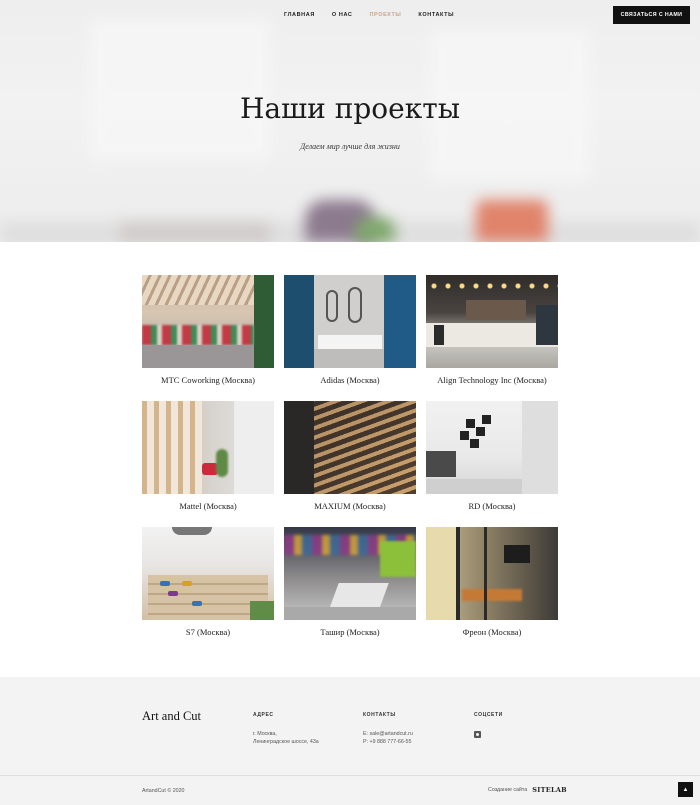 Image resolution: width=700 pixels, height=805 pixels. What do you see at coordinates (299, 15) in the screenshot?
I see `nav-link-home: ГЛАВНАЯ` at bounding box center [299, 15].